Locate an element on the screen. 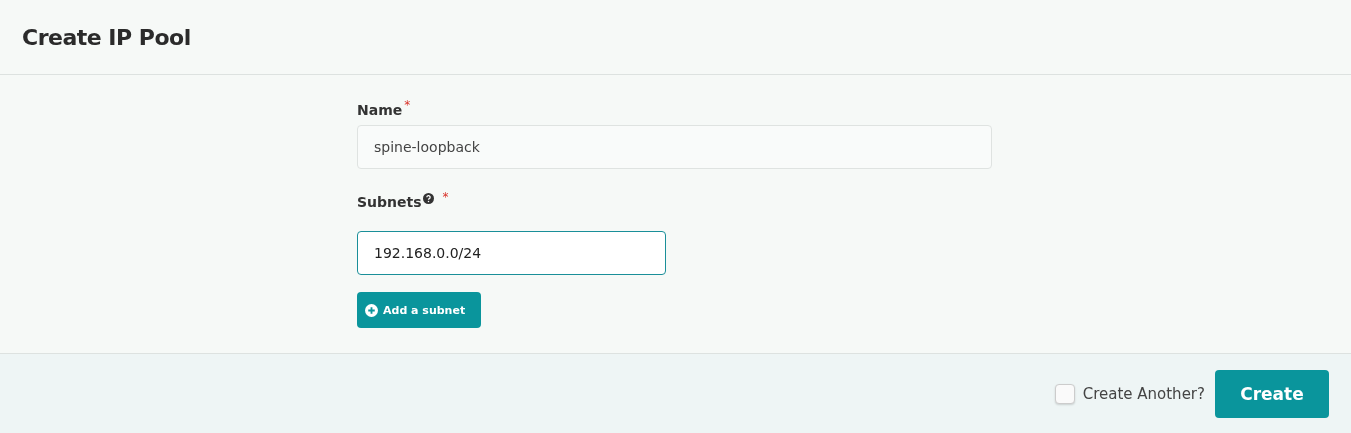 This screenshot has width=1351, height=433. field-label: Name is located at coordinates (380, 110).